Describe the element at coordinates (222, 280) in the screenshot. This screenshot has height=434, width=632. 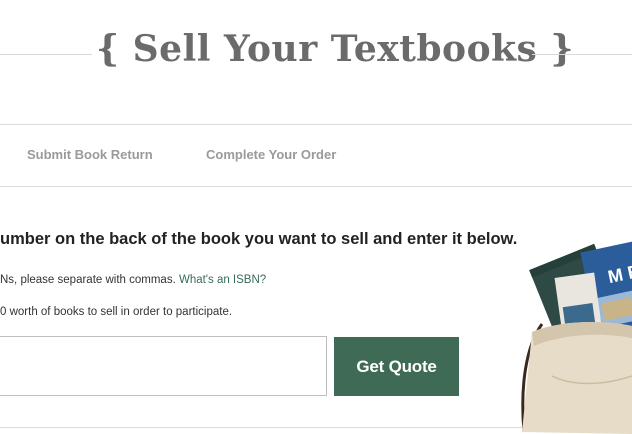
I see `whats-an-isbn-link: What's an ISBN?` at that location.